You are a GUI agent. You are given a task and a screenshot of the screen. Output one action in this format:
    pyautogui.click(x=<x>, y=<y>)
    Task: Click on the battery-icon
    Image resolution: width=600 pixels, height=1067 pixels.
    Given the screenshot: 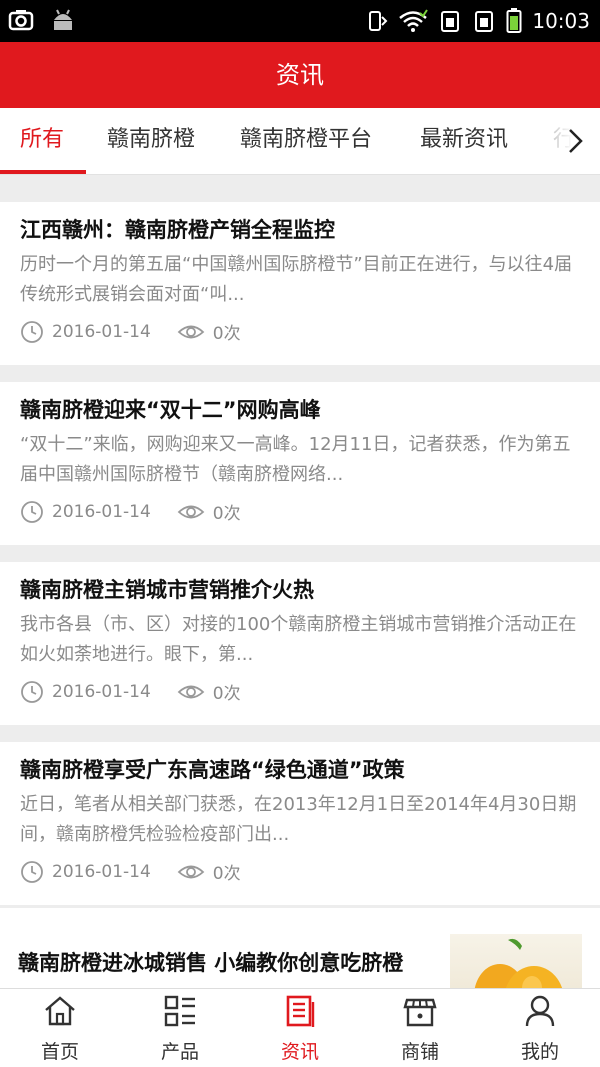 What is the action you would take?
    pyautogui.click(x=514, y=20)
    